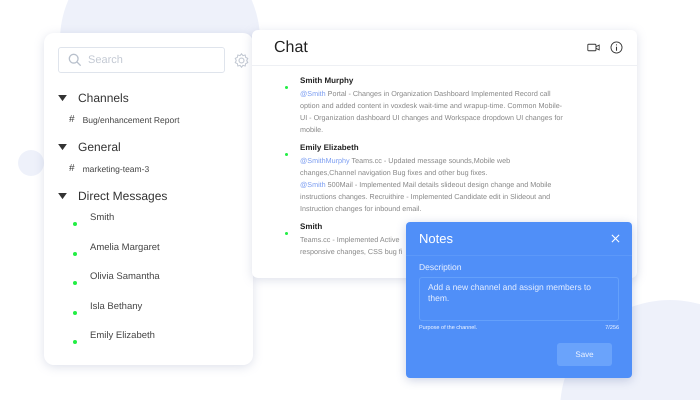 The height and width of the screenshot is (400, 700). What do you see at coordinates (291, 47) in the screenshot?
I see `chat-title: Chat` at bounding box center [291, 47].